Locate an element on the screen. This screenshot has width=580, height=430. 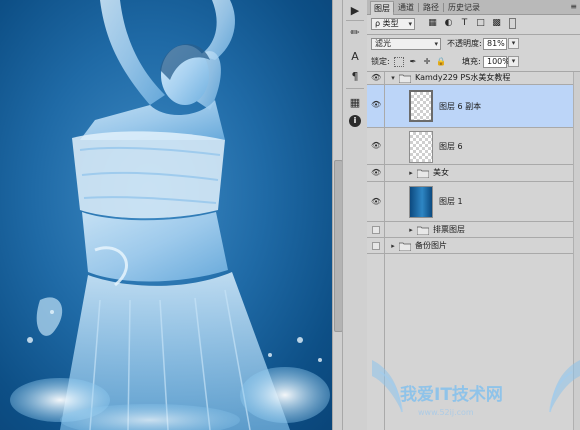
opacity-value: 81% is located at coordinates (496, 43).